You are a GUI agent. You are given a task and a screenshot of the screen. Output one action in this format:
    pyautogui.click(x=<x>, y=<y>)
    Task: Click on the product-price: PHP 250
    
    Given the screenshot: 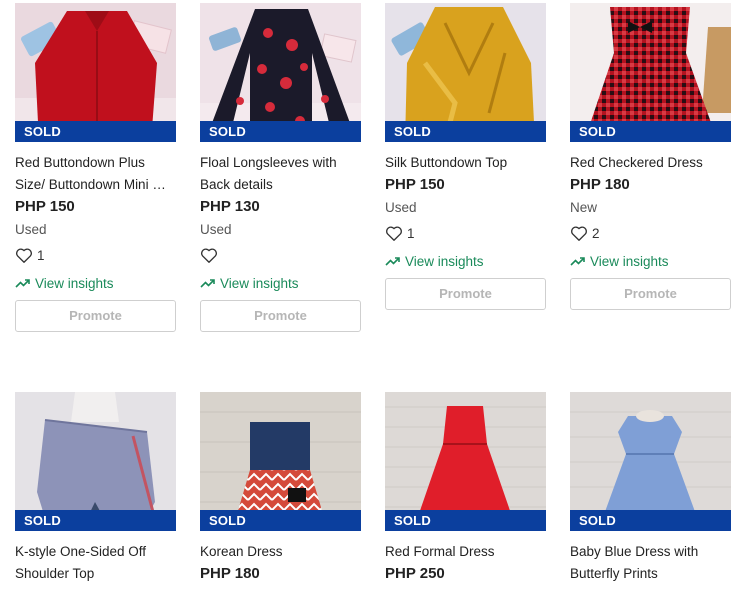 What is the action you would take?
    pyautogui.click(x=415, y=573)
    